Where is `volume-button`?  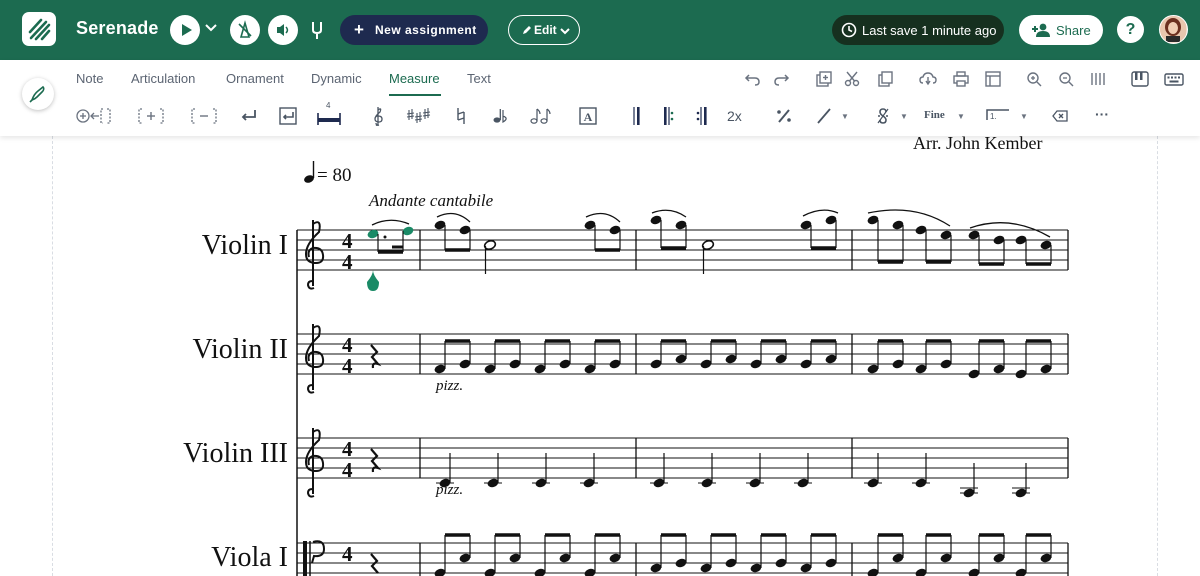
volume-button is located at coordinates (283, 30).